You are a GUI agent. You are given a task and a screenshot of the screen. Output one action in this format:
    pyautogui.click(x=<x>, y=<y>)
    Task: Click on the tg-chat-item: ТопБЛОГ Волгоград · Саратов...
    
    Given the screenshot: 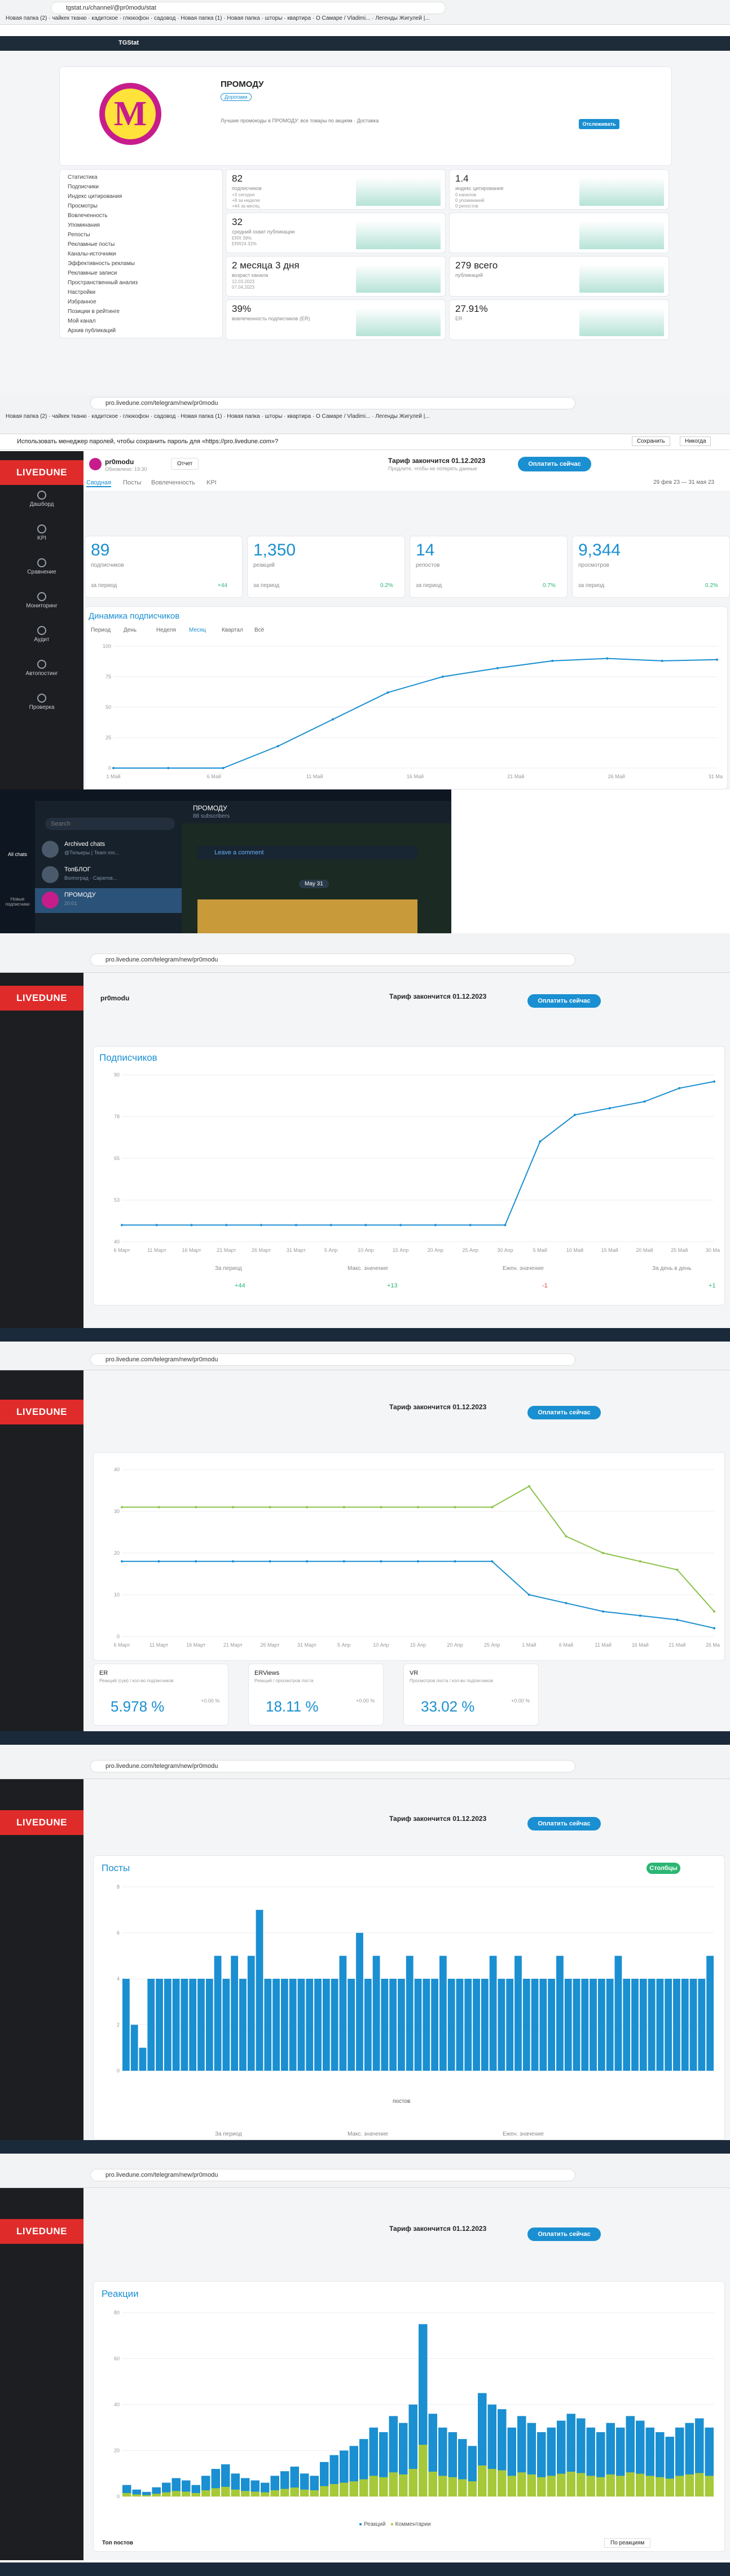 What is the action you would take?
    pyautogui.click(x=108, y=875)
    